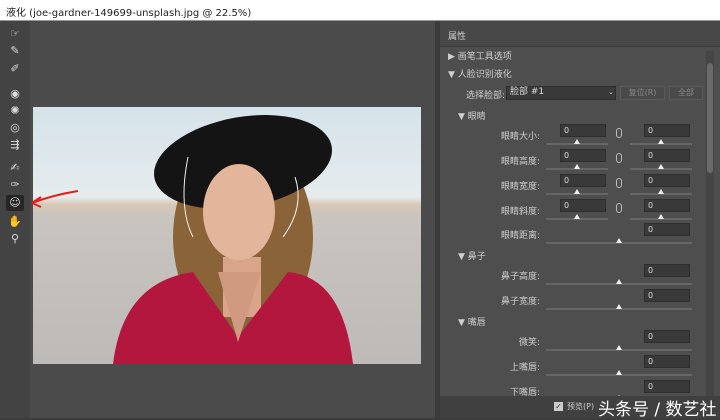  I want to click on nose-section: ▼ 鼻子, so click(472, 255).